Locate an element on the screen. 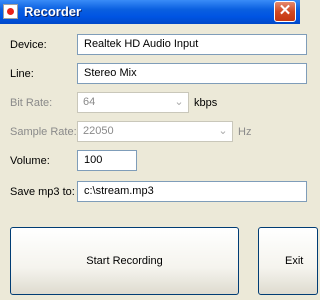  title-bar: Recorder ✕ is located at coordinates (150, 12).